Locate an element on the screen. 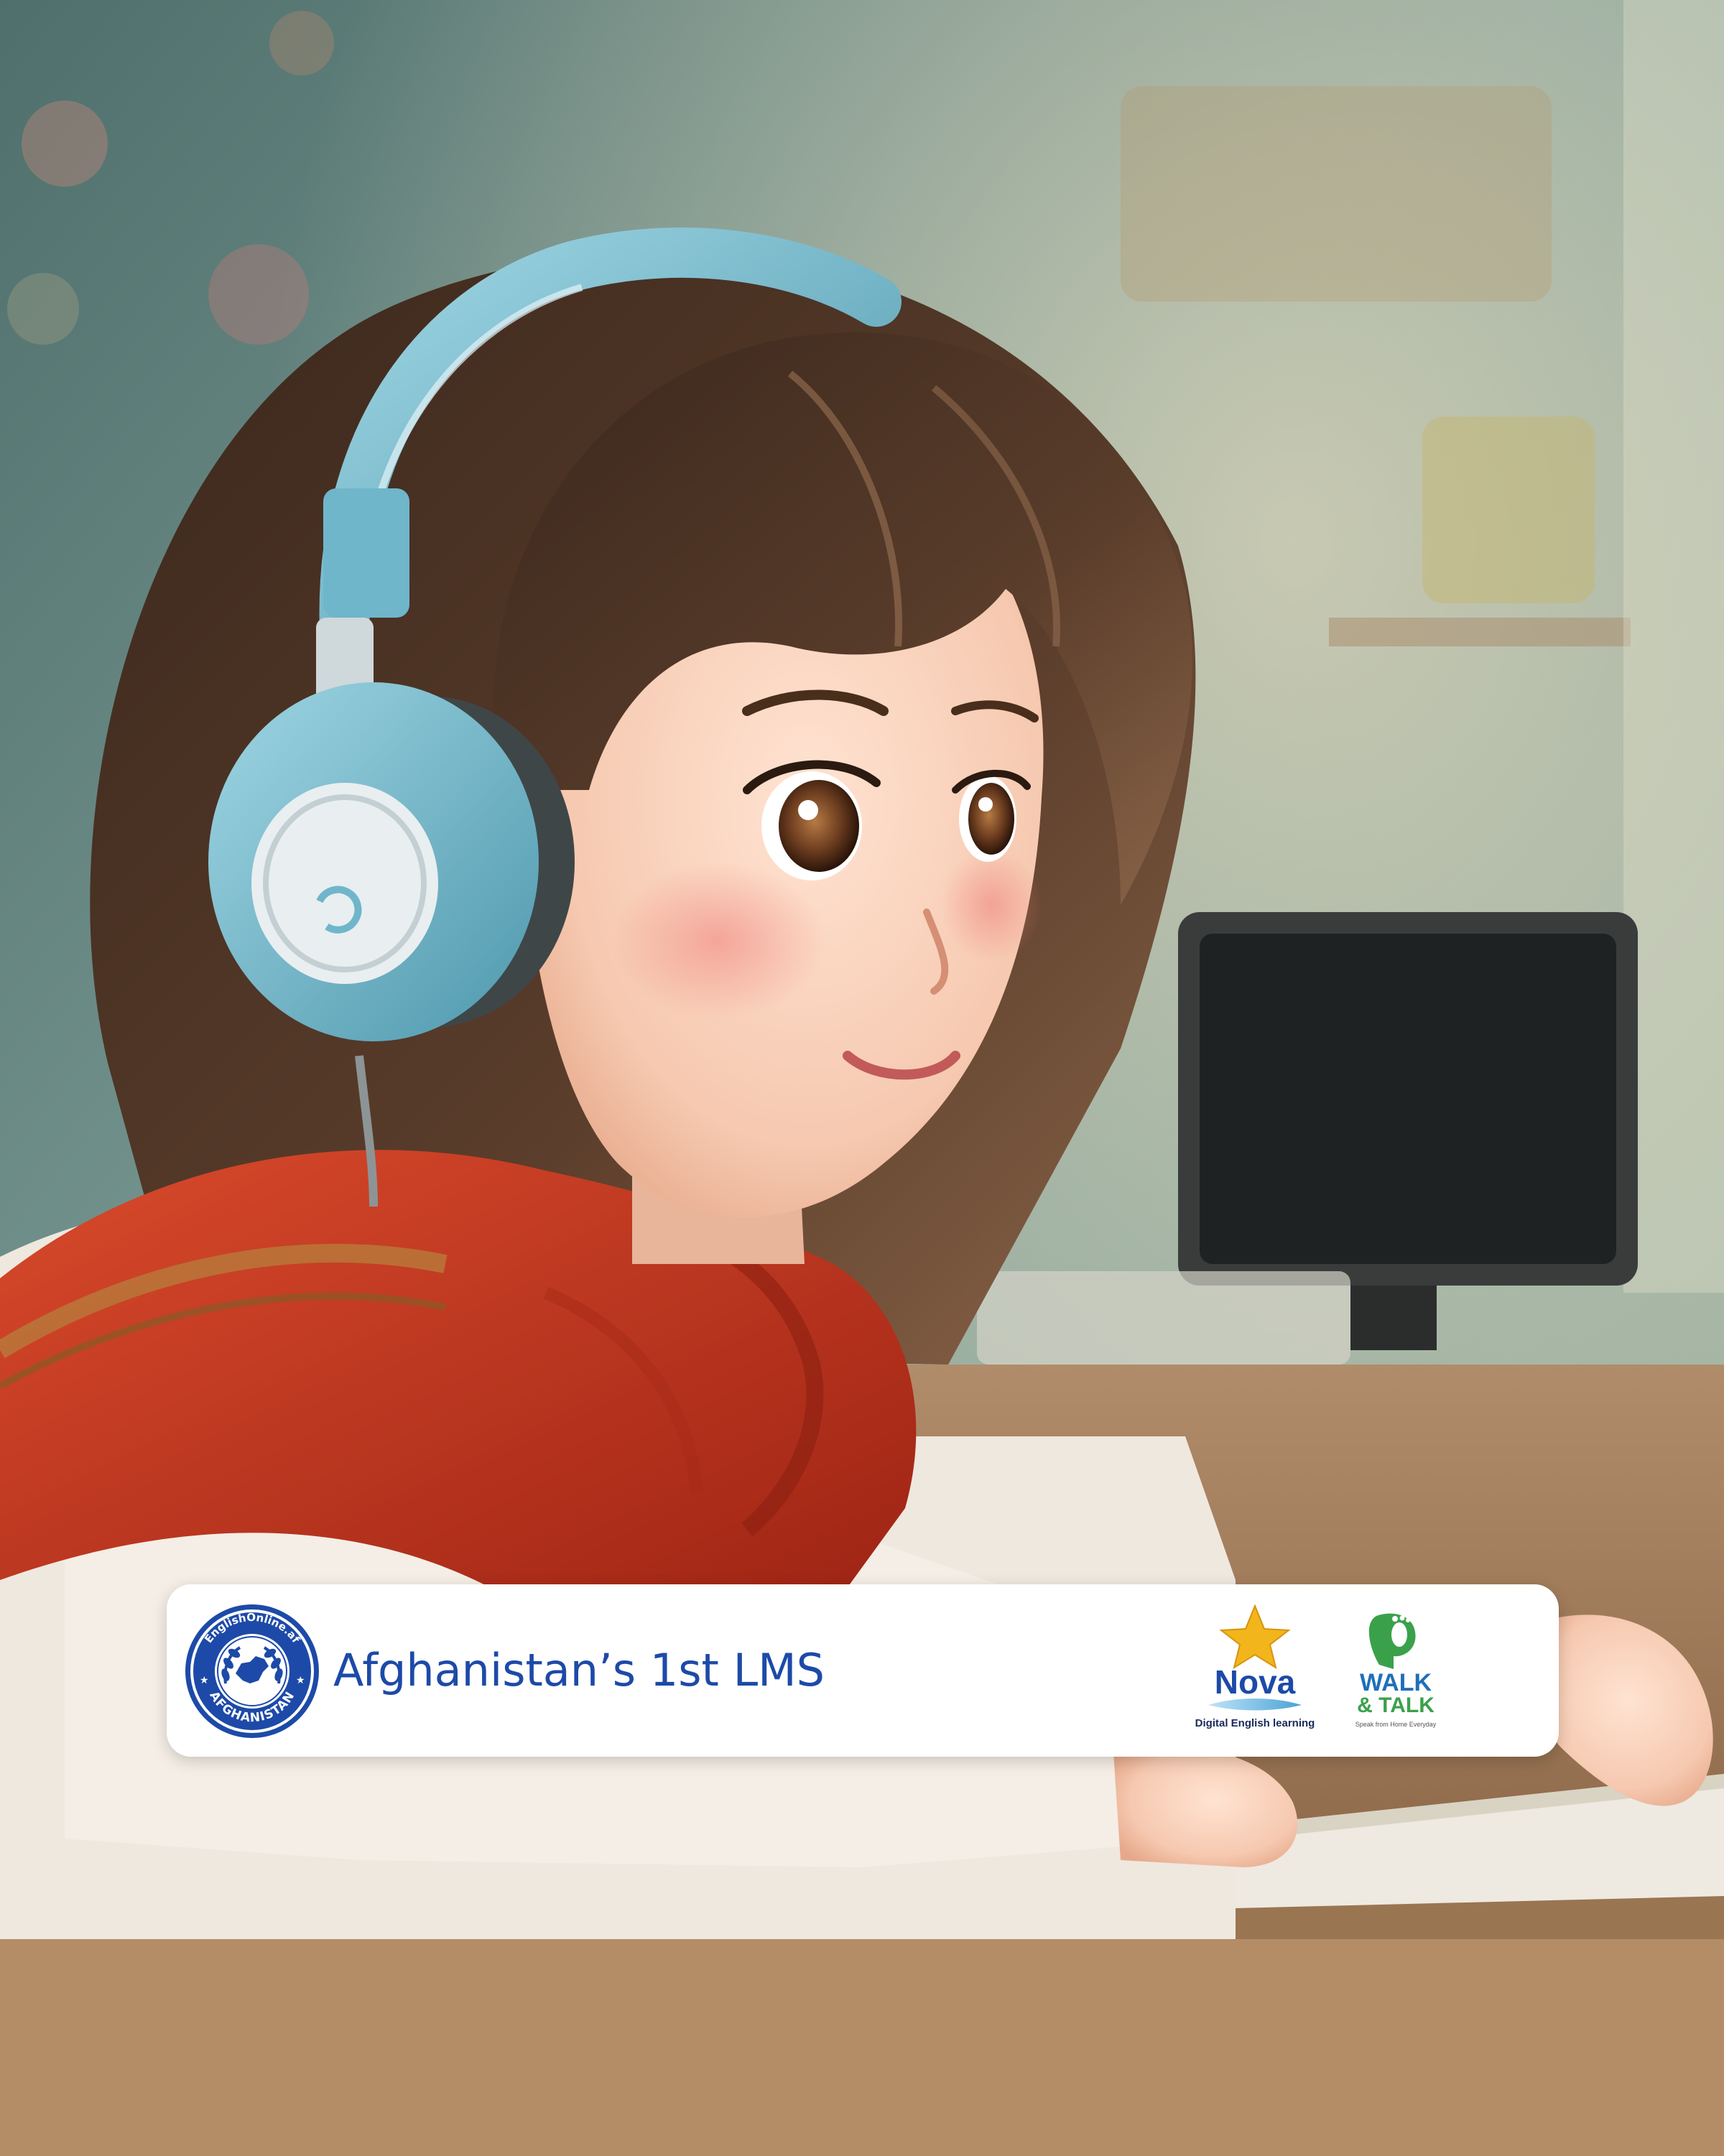 The width and height of the screenshot is (1724, 2156). walk-name-line2: & TALK is located at coordinates (1396, 1705).